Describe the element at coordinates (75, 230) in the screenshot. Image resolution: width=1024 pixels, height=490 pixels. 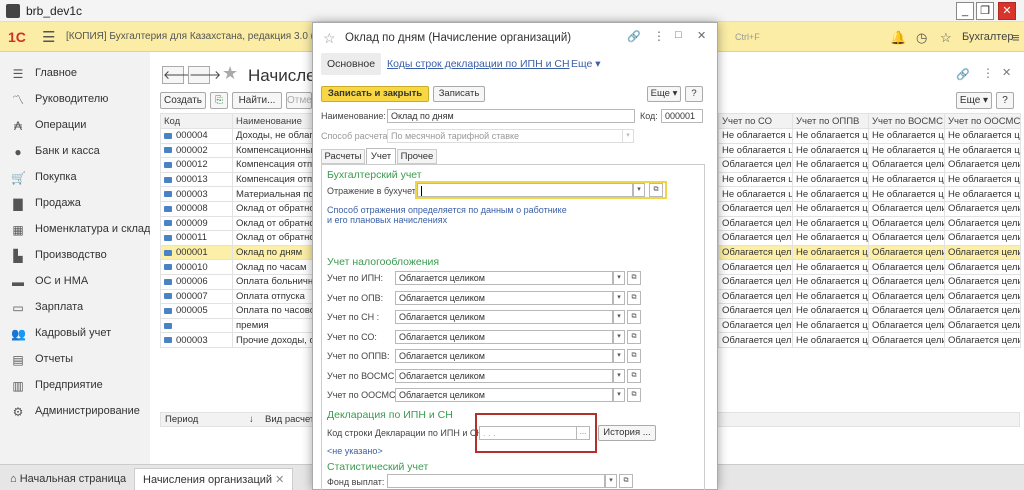
I see `sidebar-item-warehouse: ▦ Номенклатура и склад` at that location.